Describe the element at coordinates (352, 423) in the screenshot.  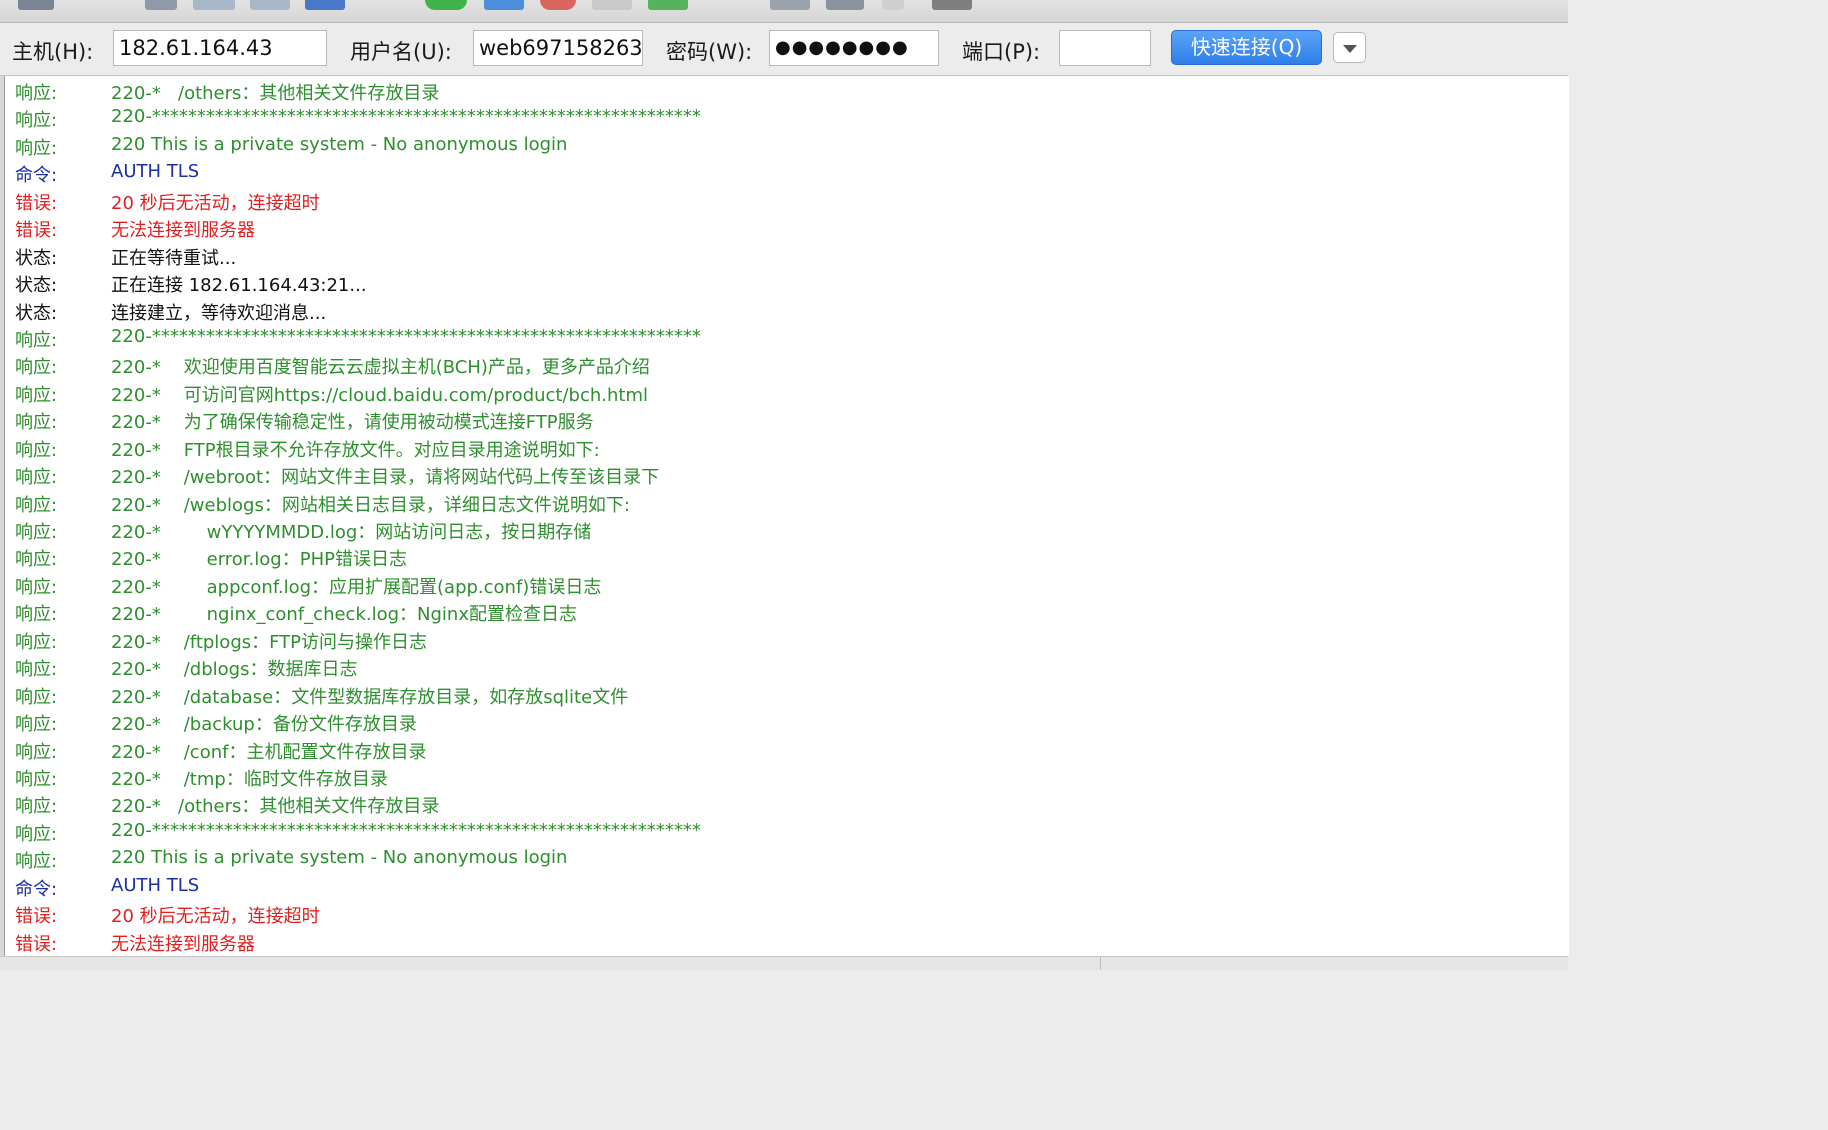
I see `log-message: 220-* 为了确保传输稳定性，请使用被动模式连接FTP服务` at that location.